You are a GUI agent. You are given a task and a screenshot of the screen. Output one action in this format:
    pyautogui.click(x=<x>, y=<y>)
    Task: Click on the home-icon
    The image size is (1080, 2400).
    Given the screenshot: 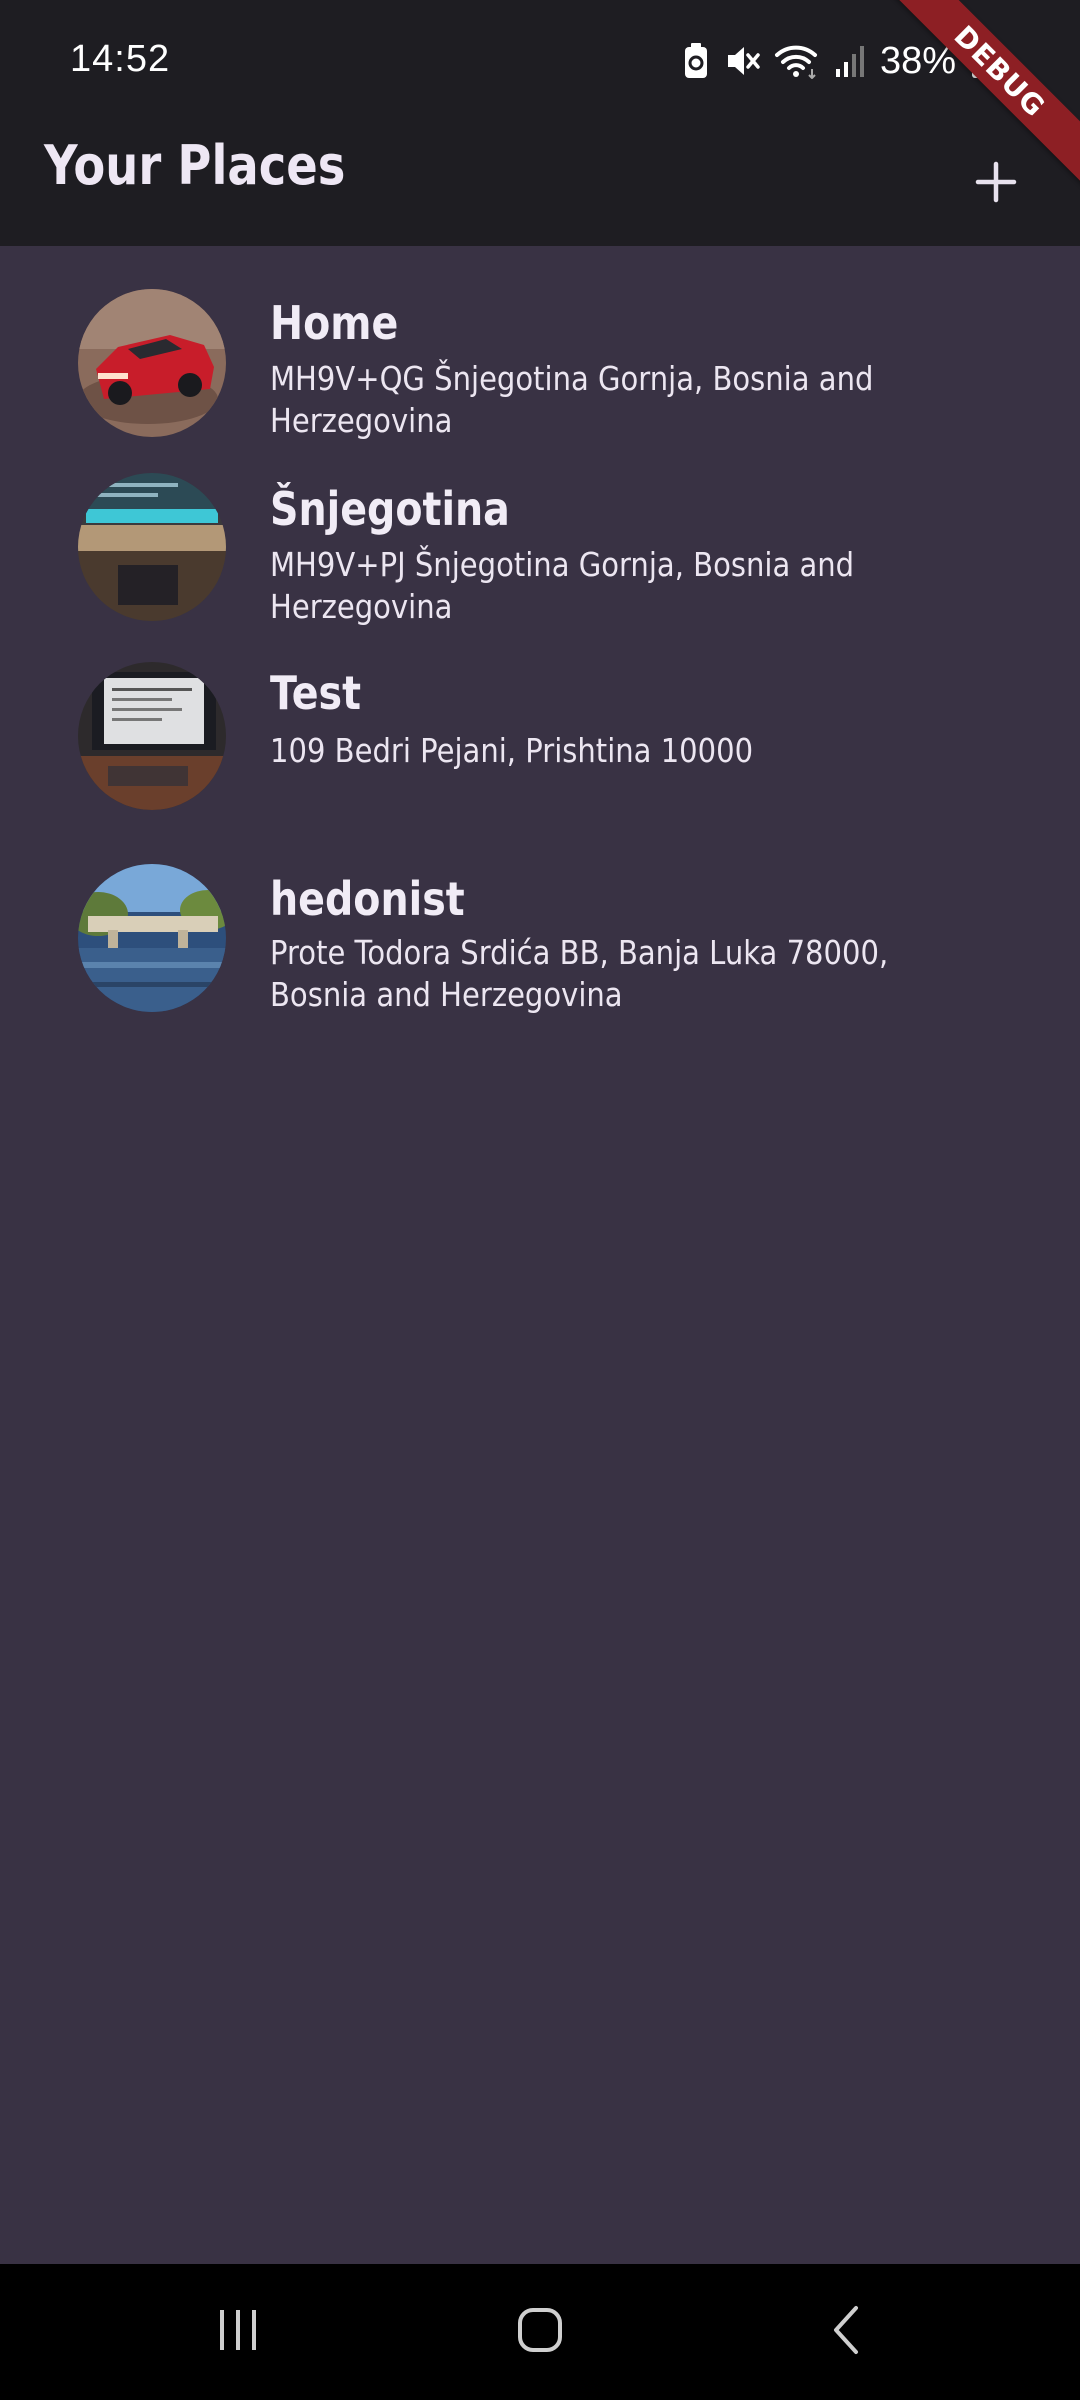 What is the action you would take?
    pyautogui.click(x=540, y=2332)
    